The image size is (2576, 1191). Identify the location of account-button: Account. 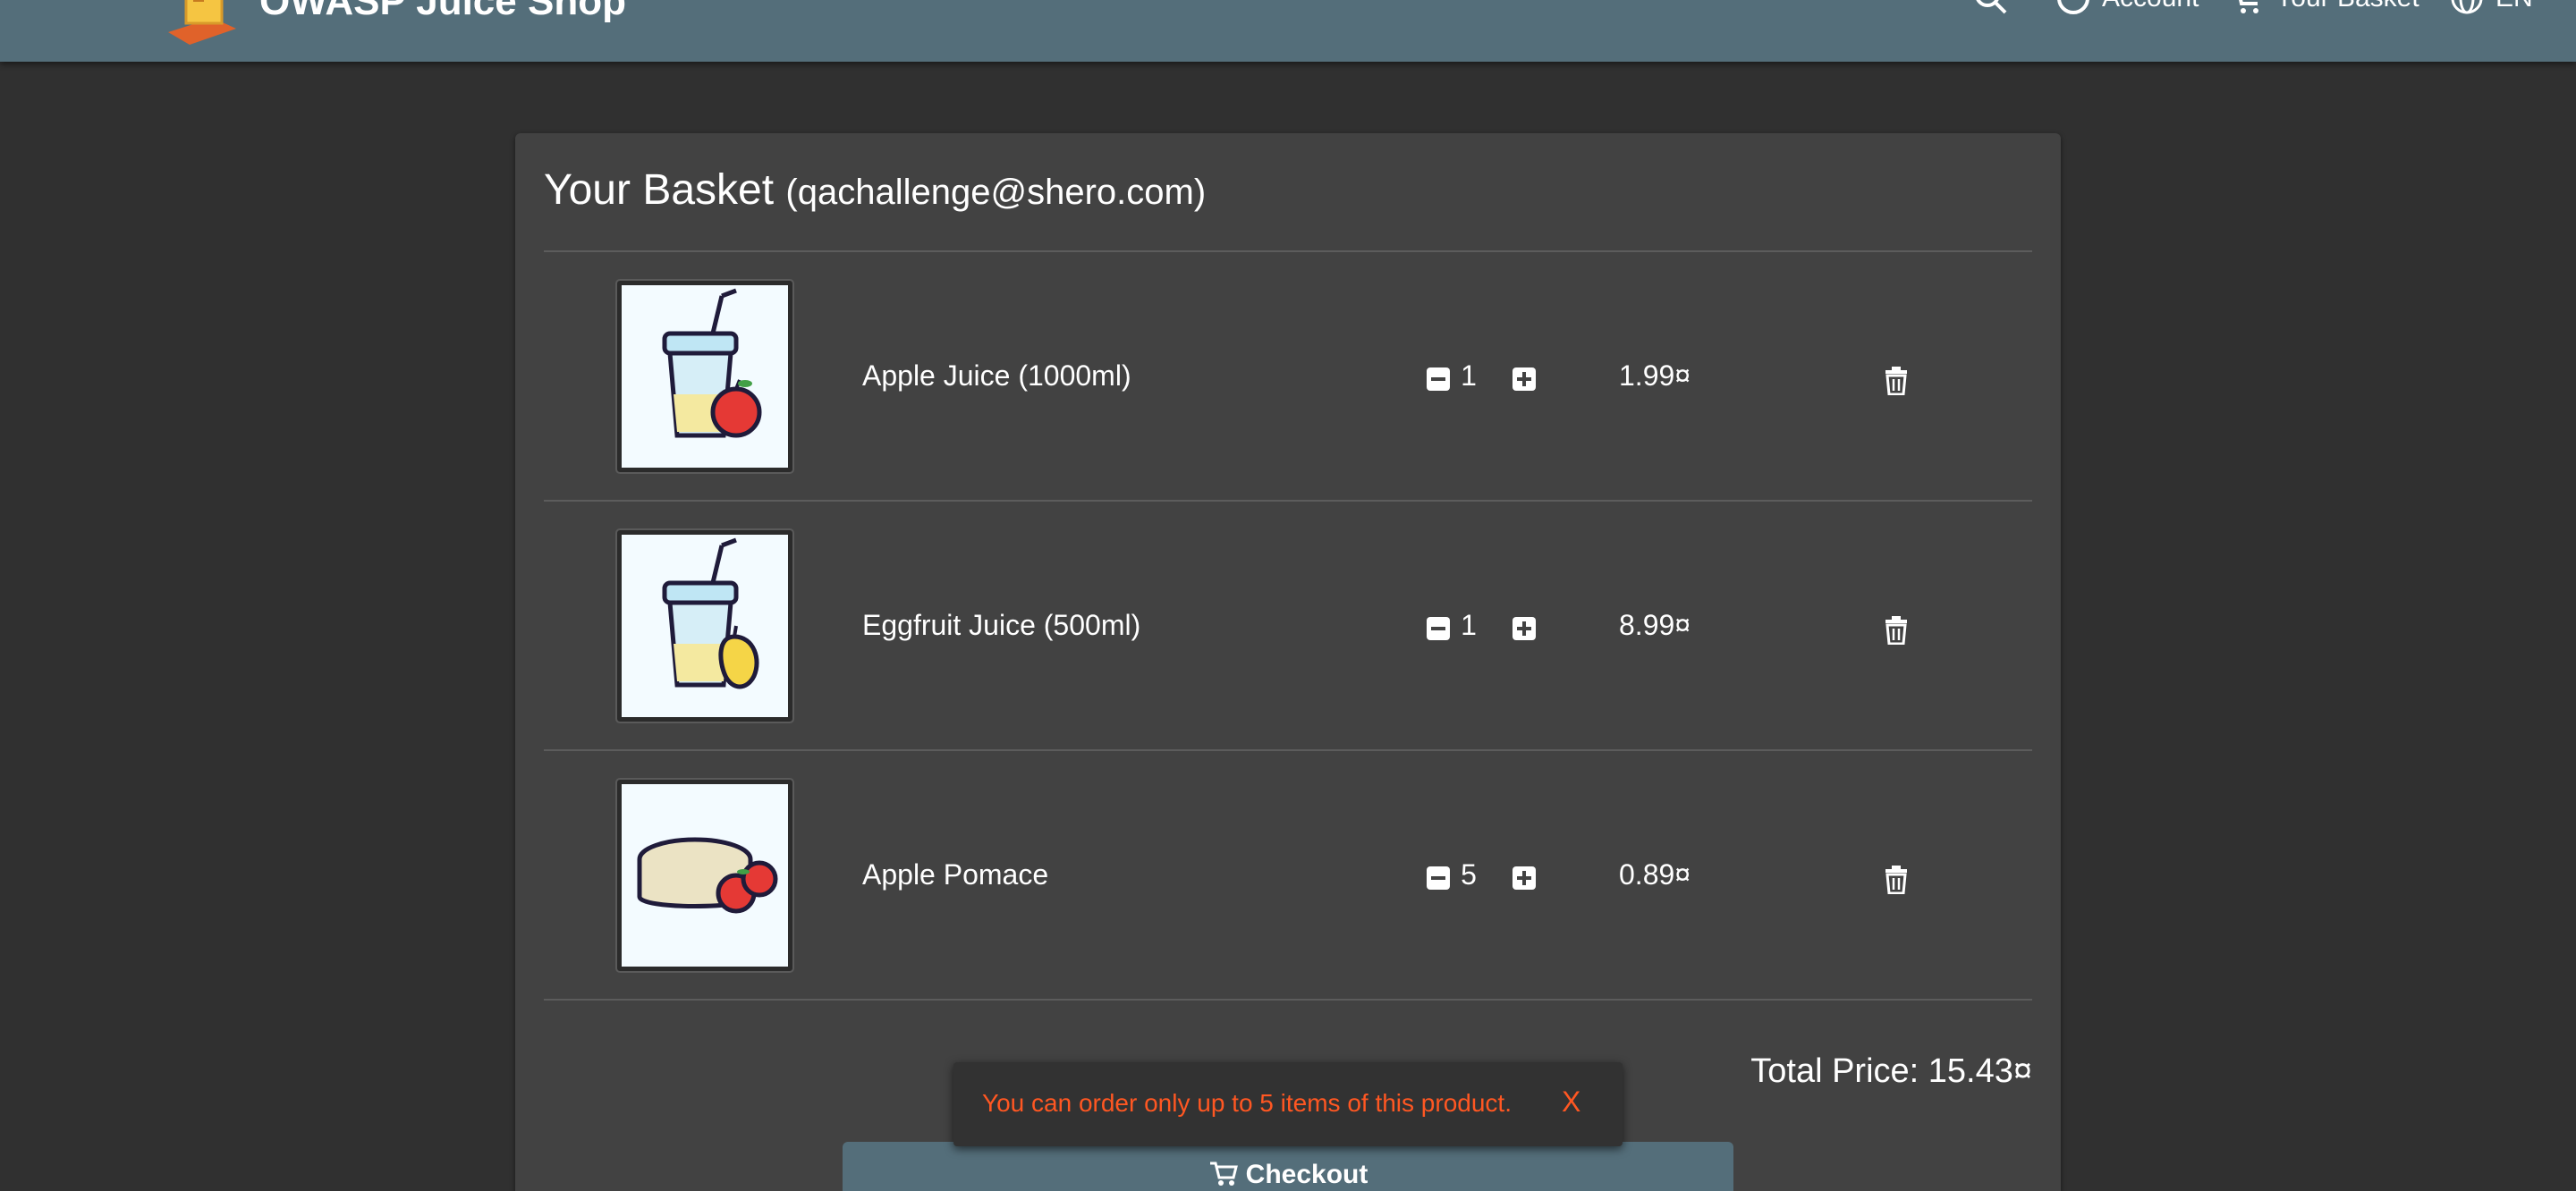
(2127, 8).